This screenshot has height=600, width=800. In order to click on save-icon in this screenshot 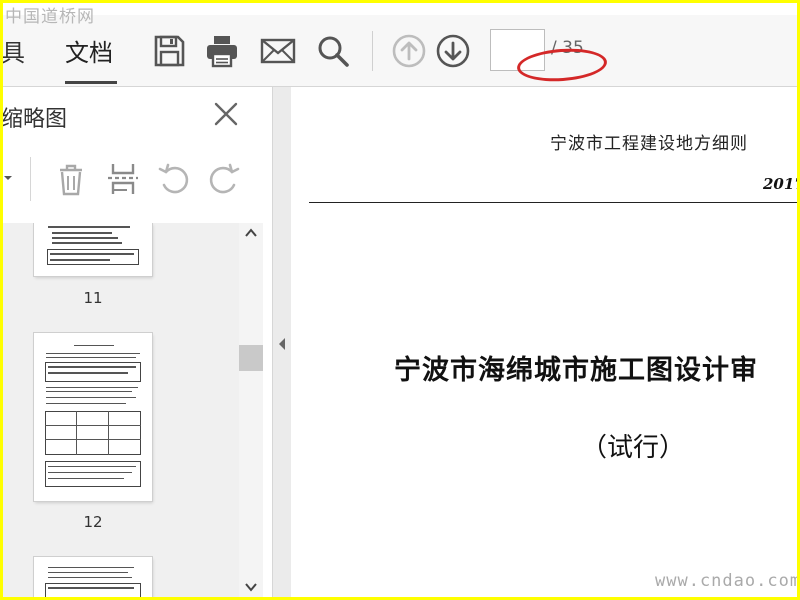, I will do `click(169, 51)`.